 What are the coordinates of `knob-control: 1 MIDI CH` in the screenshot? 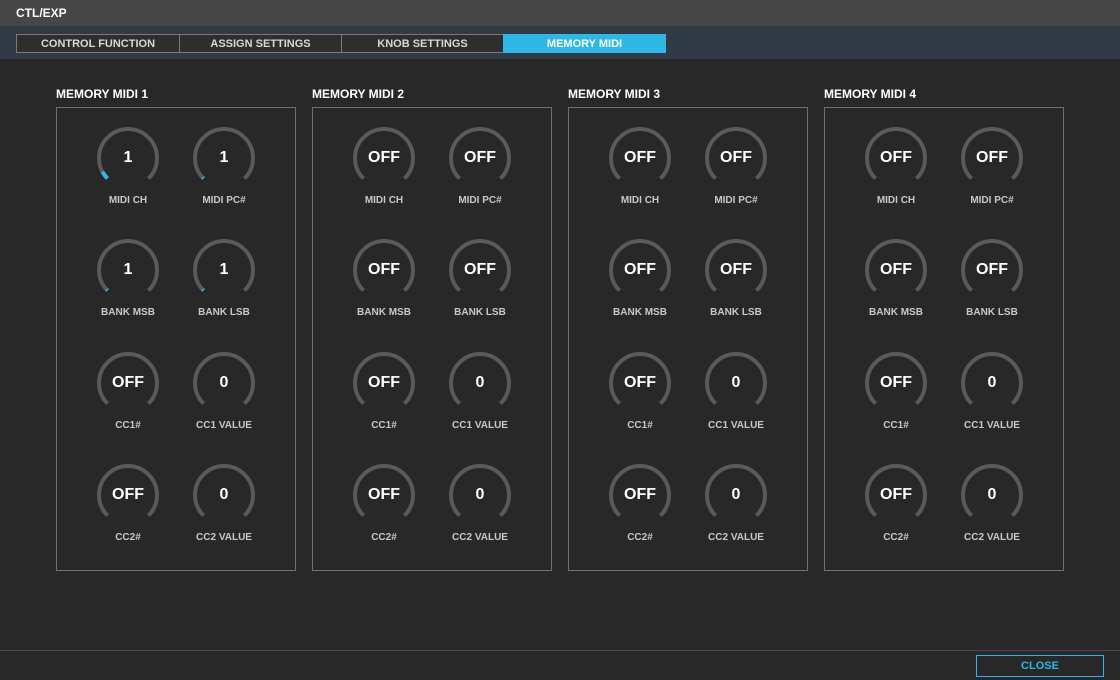 It's located at (128, 176).